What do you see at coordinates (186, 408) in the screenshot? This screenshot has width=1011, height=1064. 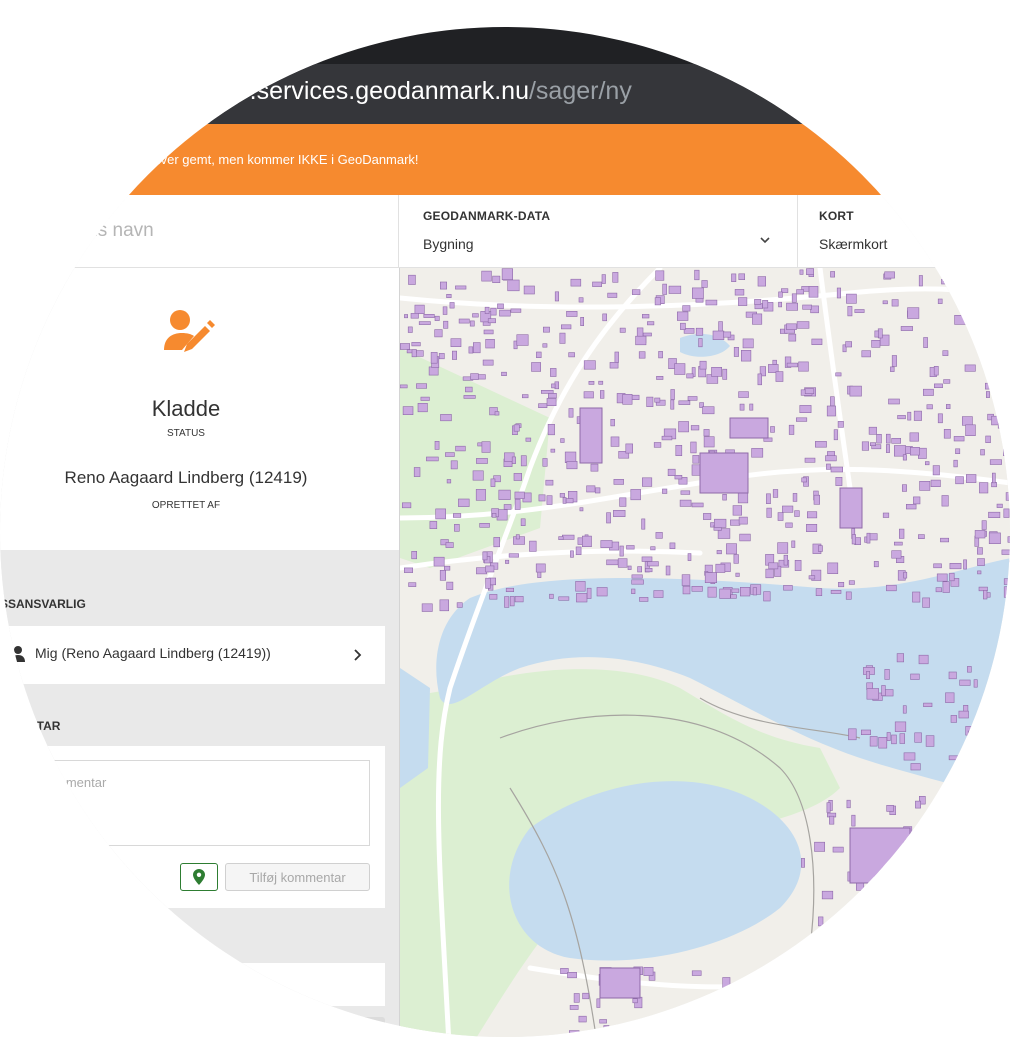 I see `status-value: Kladde` at bounding box center [186, 408].